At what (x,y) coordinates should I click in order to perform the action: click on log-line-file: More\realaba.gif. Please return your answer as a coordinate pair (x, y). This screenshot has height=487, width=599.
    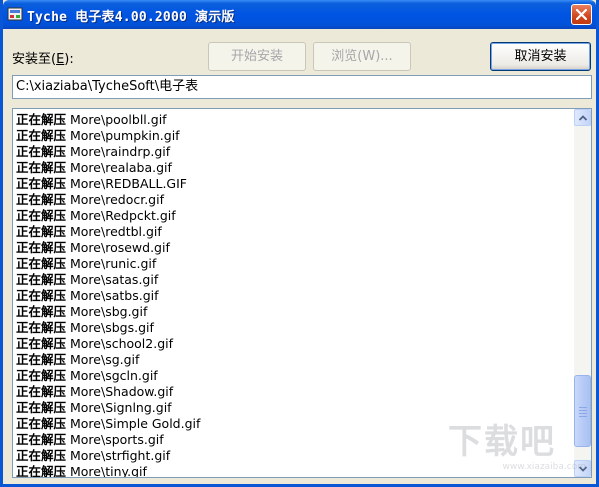
    Looking at the image, I should click on (121, 167).